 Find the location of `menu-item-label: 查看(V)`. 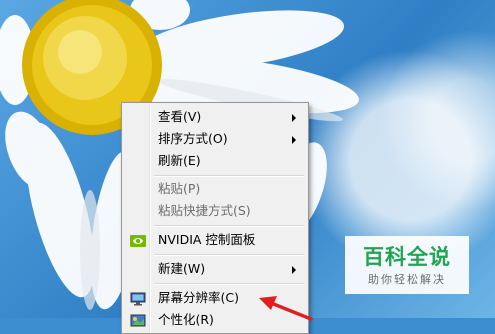

menu-item-label: 查看(V) is located at coordinates (180, 116).